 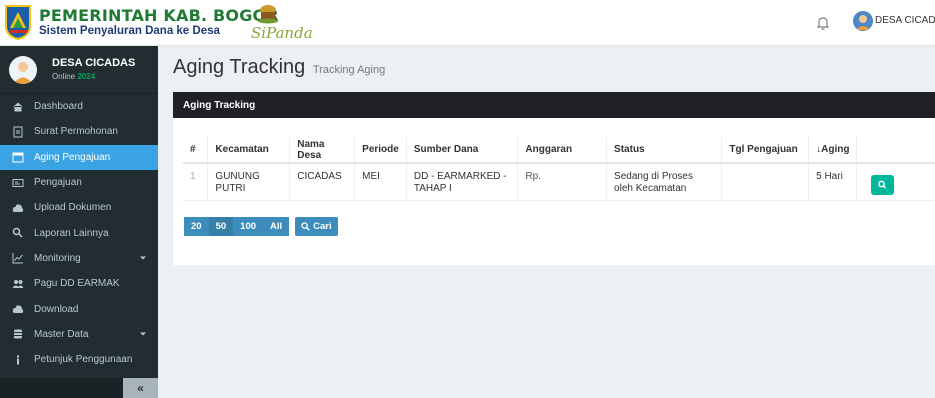 I want to click on sidebar-item-dashboard: Dashboard, so click(x=79, y=106).